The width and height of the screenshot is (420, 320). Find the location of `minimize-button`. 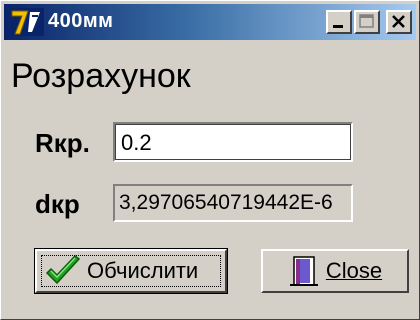

minimize-button is located at coordinates (339, 22).